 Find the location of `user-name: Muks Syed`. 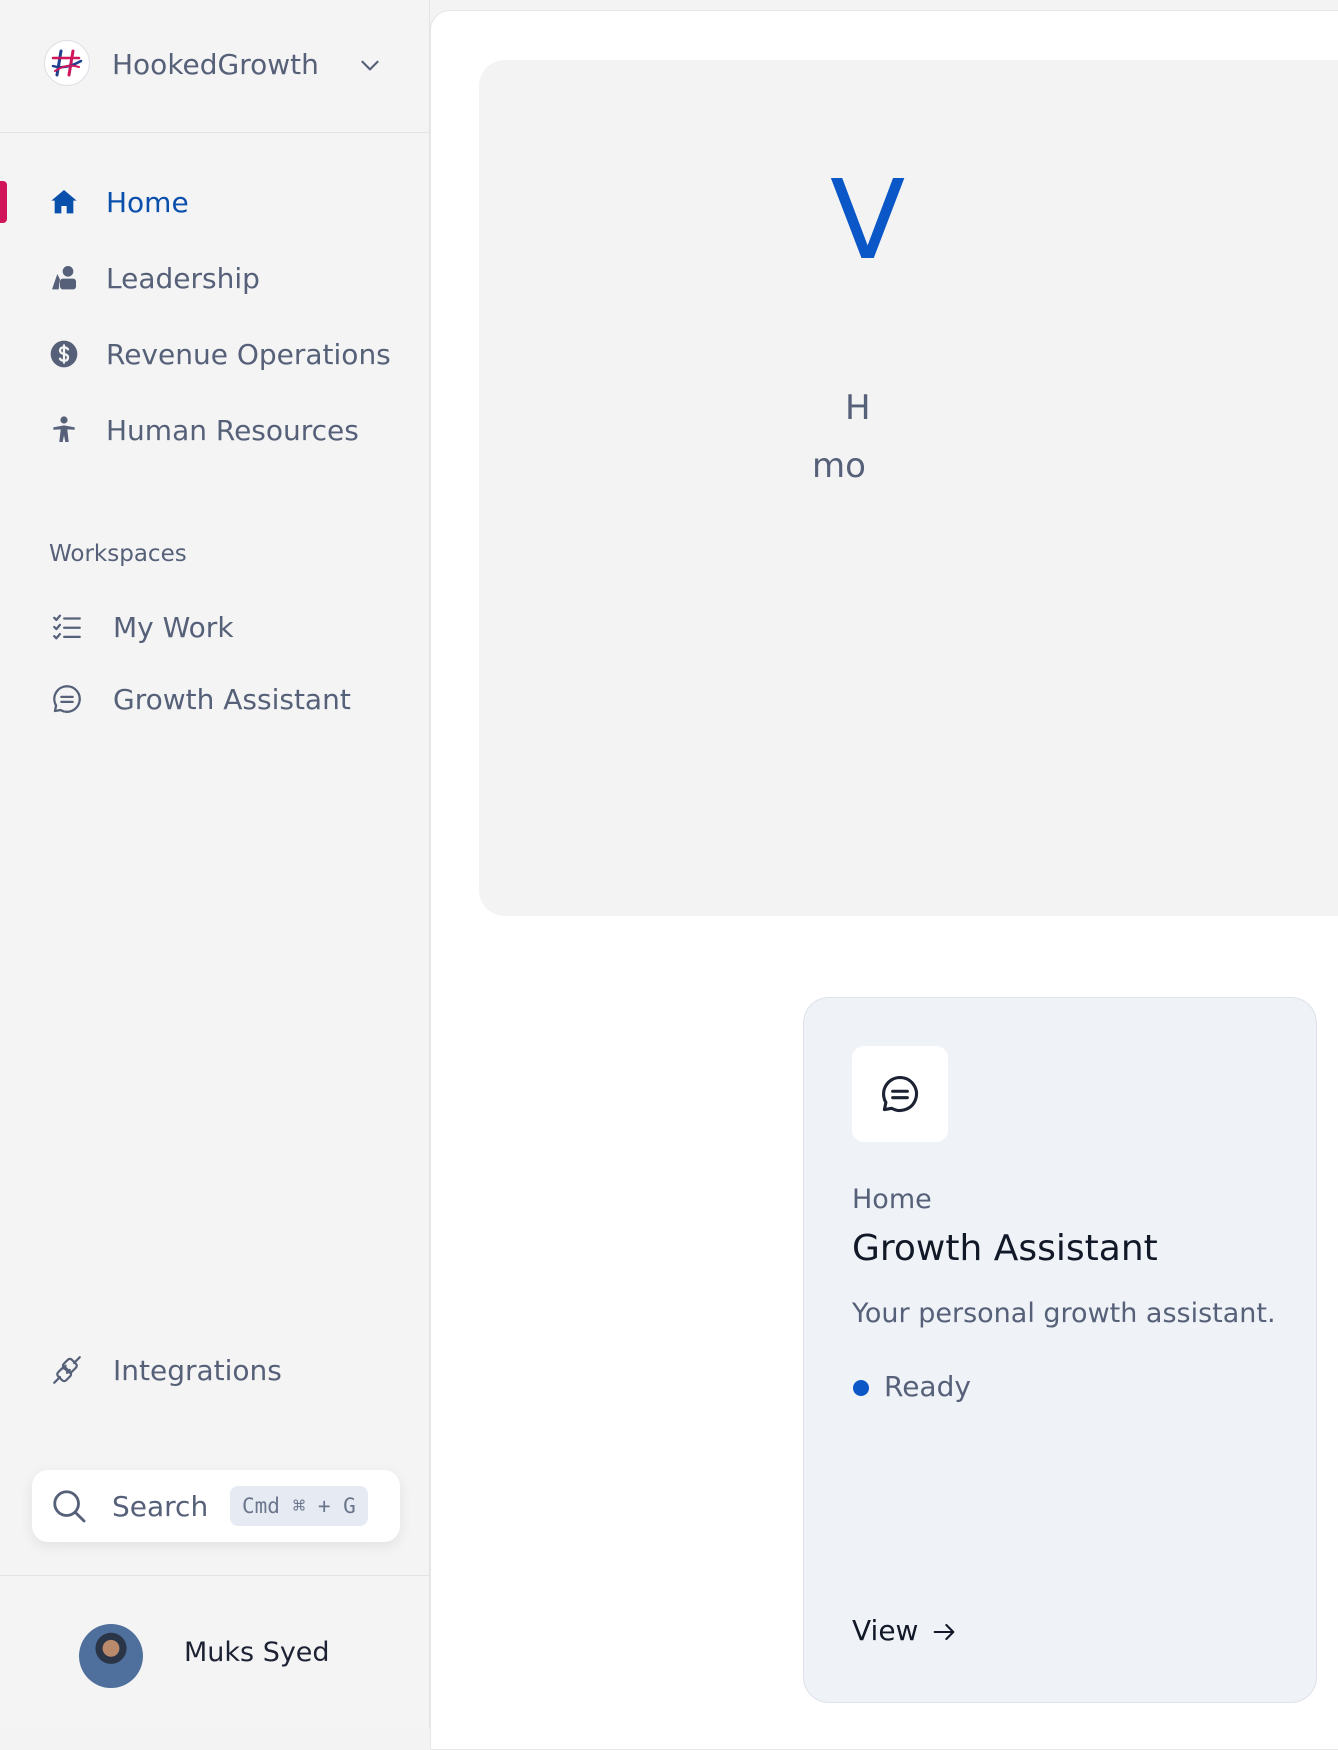

user-name: Muks Syed is located at coordinates (257, 1652).